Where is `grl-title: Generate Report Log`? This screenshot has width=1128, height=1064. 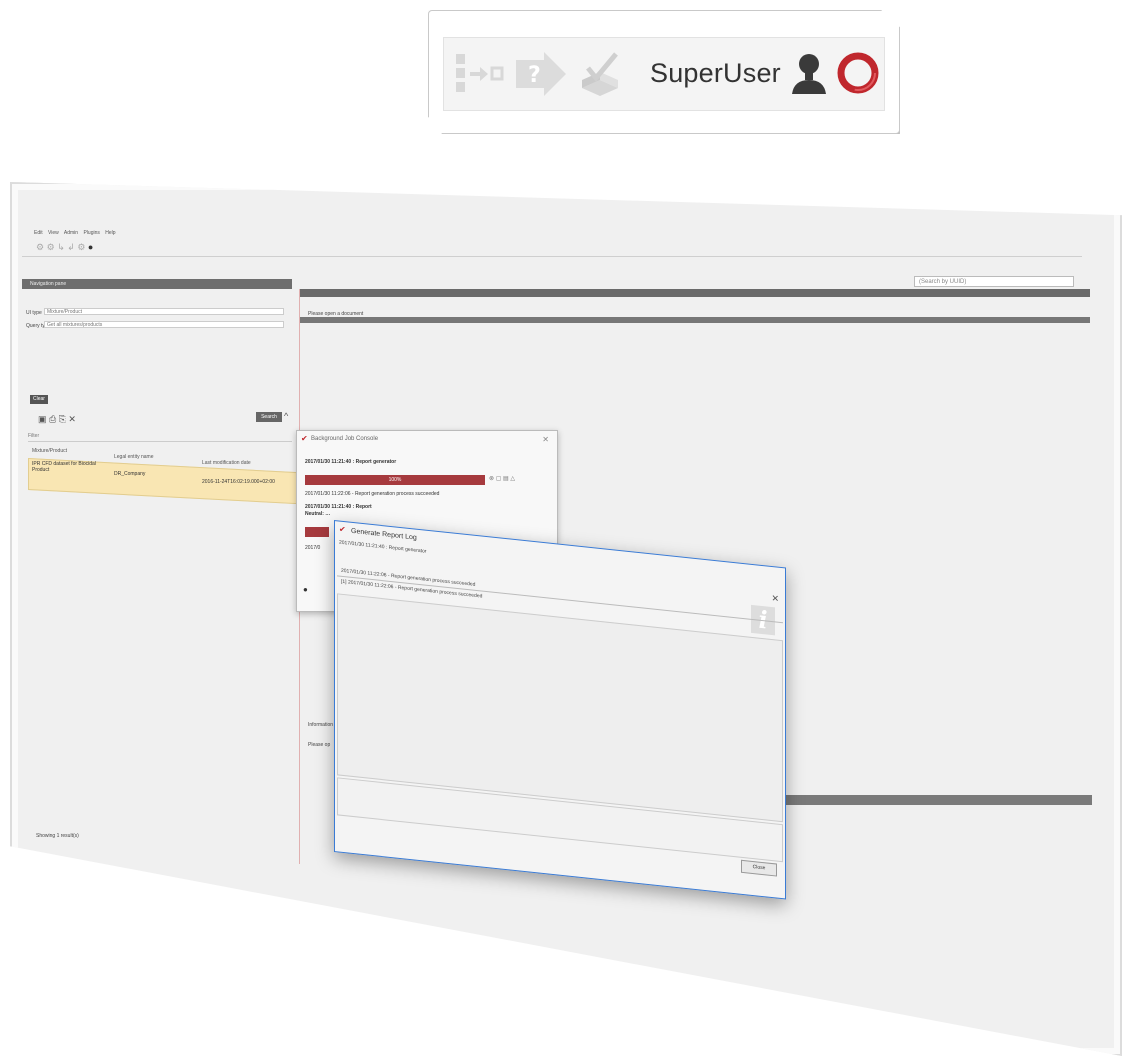 grl-title: Generate Report Log is located at coordinates (384, 534).